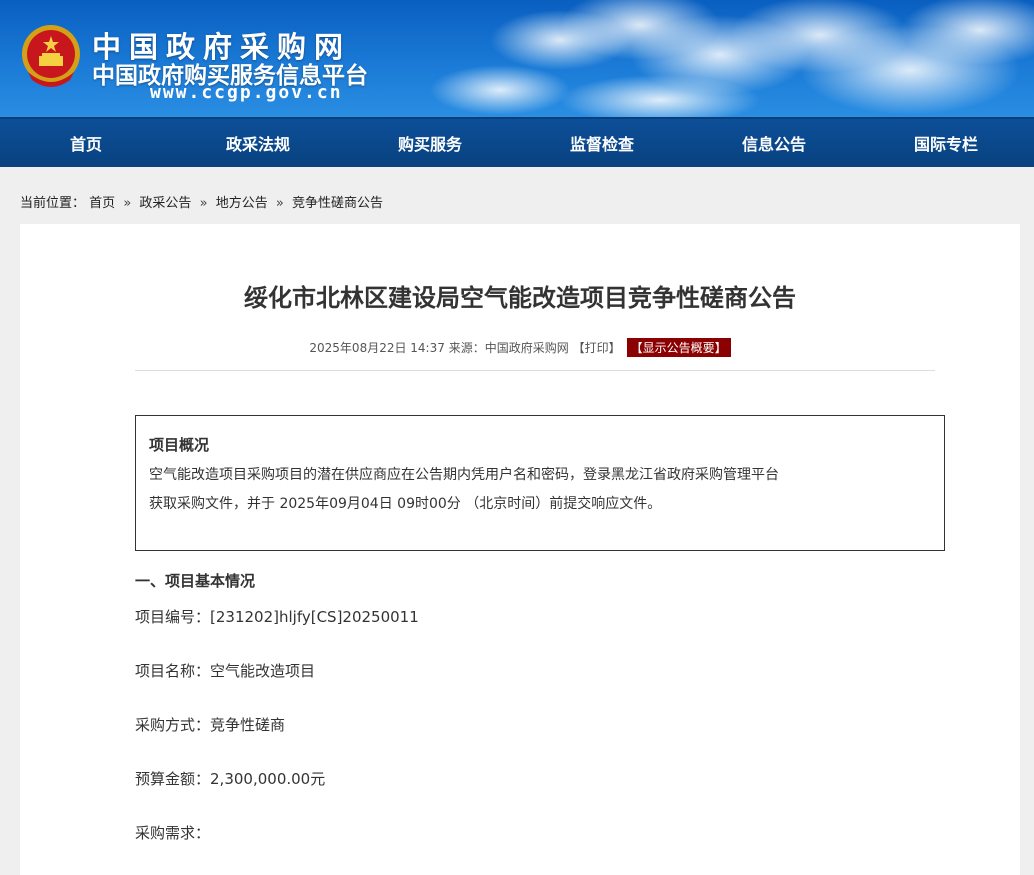 The image size is (1034, 875). I want to click on field-budget: 预算金额：2,300,000.00元, so click(230, 778).